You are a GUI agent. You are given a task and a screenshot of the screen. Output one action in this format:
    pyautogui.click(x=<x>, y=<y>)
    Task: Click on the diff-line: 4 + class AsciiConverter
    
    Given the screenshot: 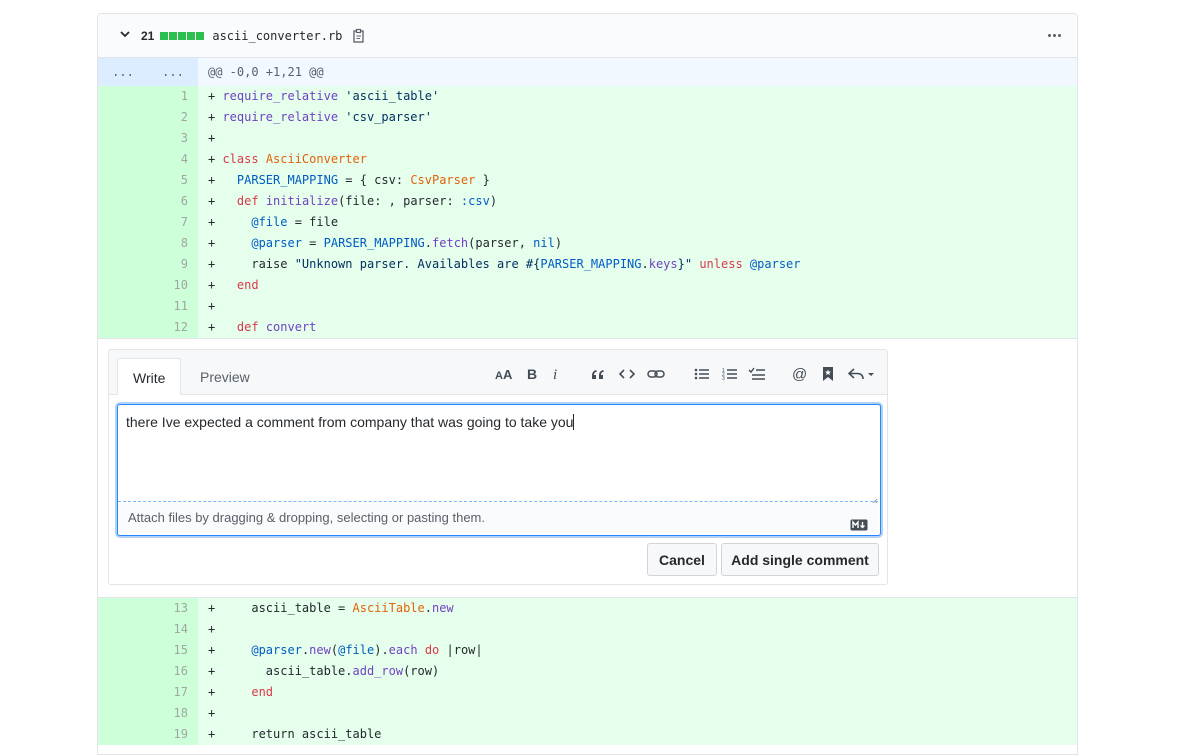 What is the action you would take?
    pyautogui.click(x=587, y=159)
    